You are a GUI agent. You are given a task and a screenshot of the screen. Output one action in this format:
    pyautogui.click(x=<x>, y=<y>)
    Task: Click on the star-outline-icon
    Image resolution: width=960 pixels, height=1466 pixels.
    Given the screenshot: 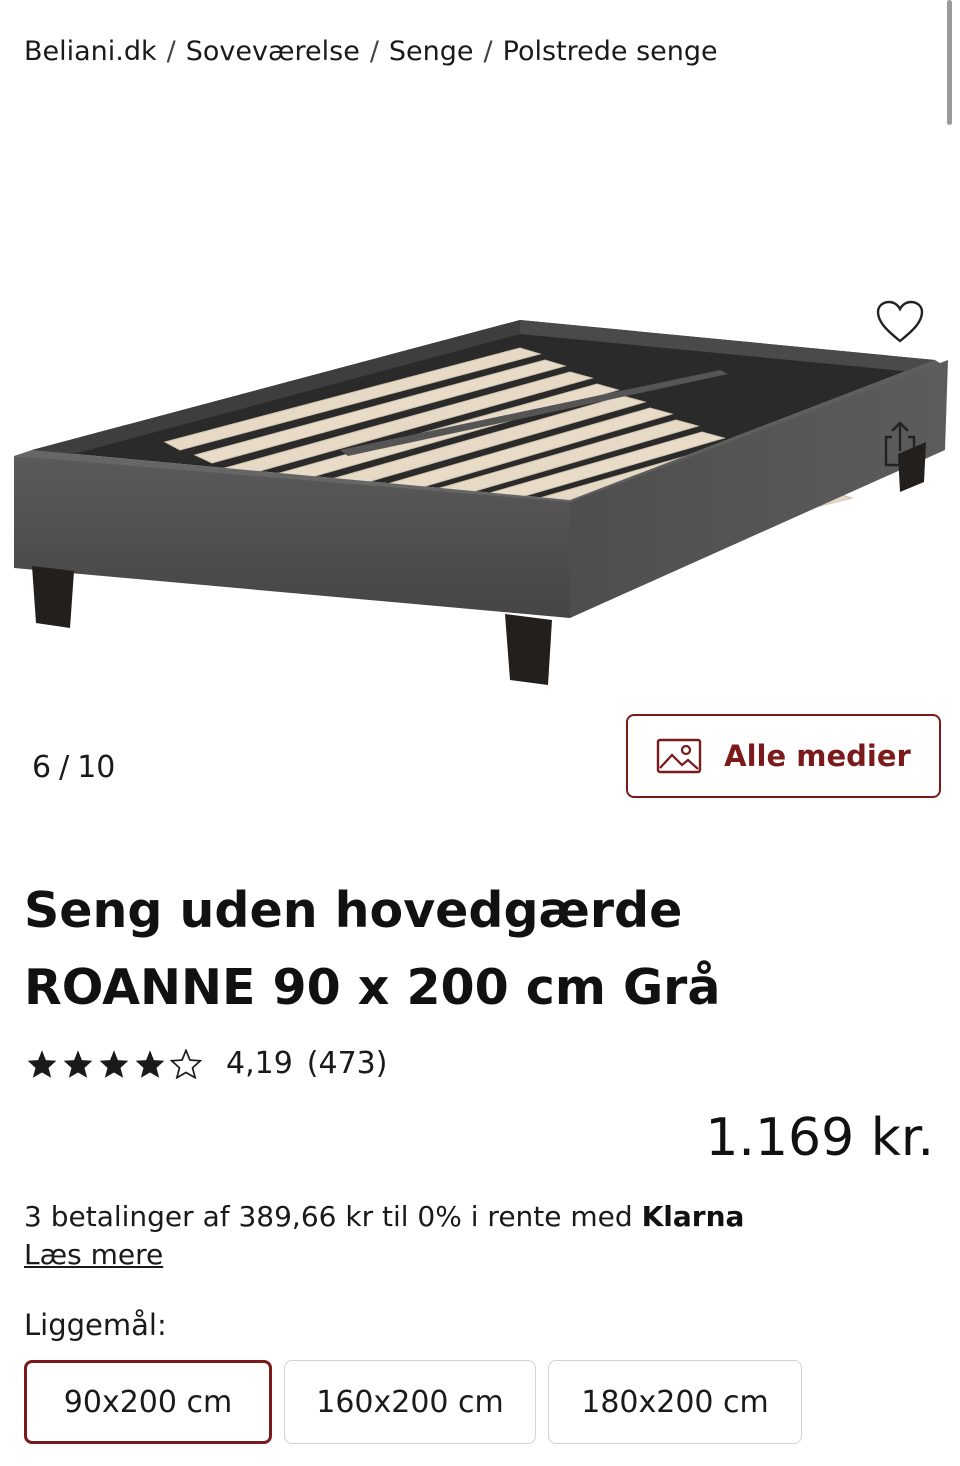 What is the action you would take?
    pyautogui.click(x=186, y=1063)
    